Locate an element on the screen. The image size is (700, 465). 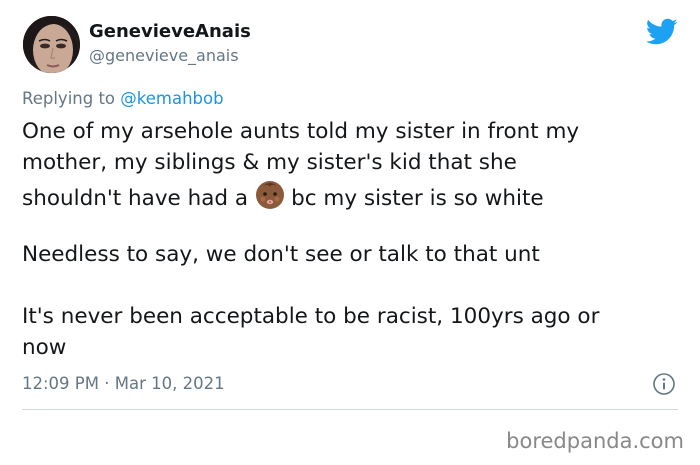
avatar is located at coordinates (51, 44).